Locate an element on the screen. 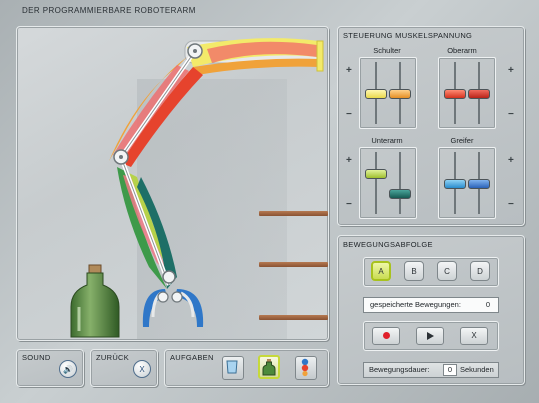 This screenshot has height=403, width=539. slider-group-forearm is located at coordinates (388, 183).